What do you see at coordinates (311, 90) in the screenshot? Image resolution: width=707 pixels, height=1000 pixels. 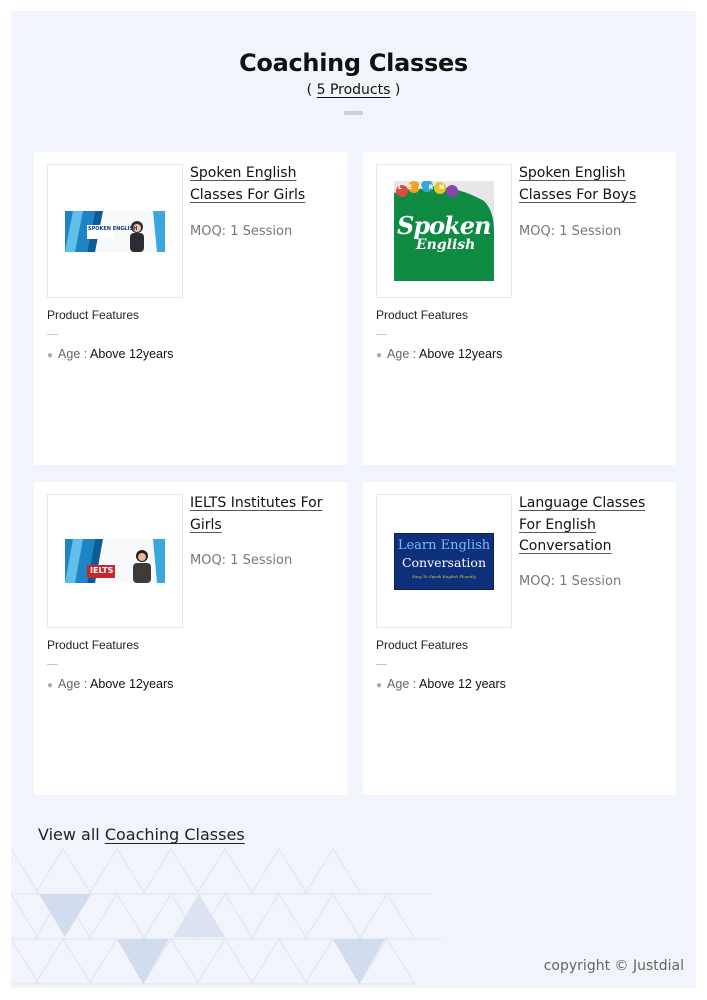 I see `count-open-paren: (` at bounding box center [311, 90].